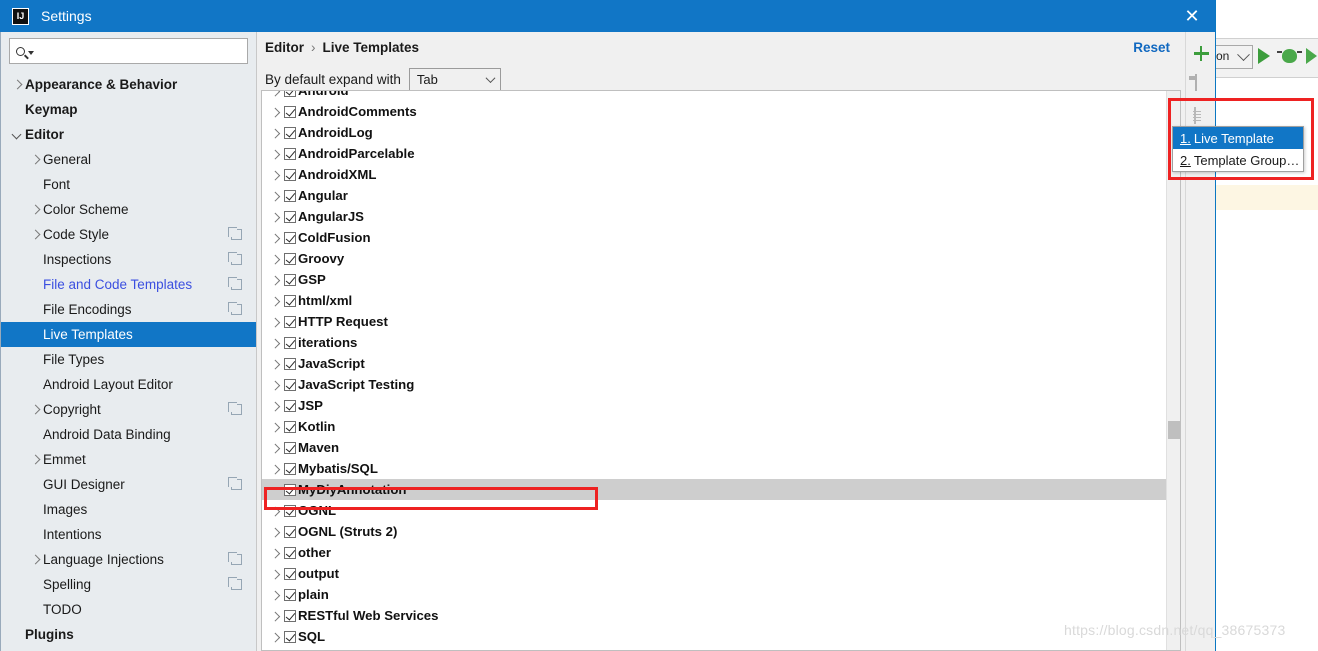 The image size is (1318, 651). What do you see at coordinates (1201, 53) in the screenshot?
I see `add-button` at bounding box center [1201, 53].